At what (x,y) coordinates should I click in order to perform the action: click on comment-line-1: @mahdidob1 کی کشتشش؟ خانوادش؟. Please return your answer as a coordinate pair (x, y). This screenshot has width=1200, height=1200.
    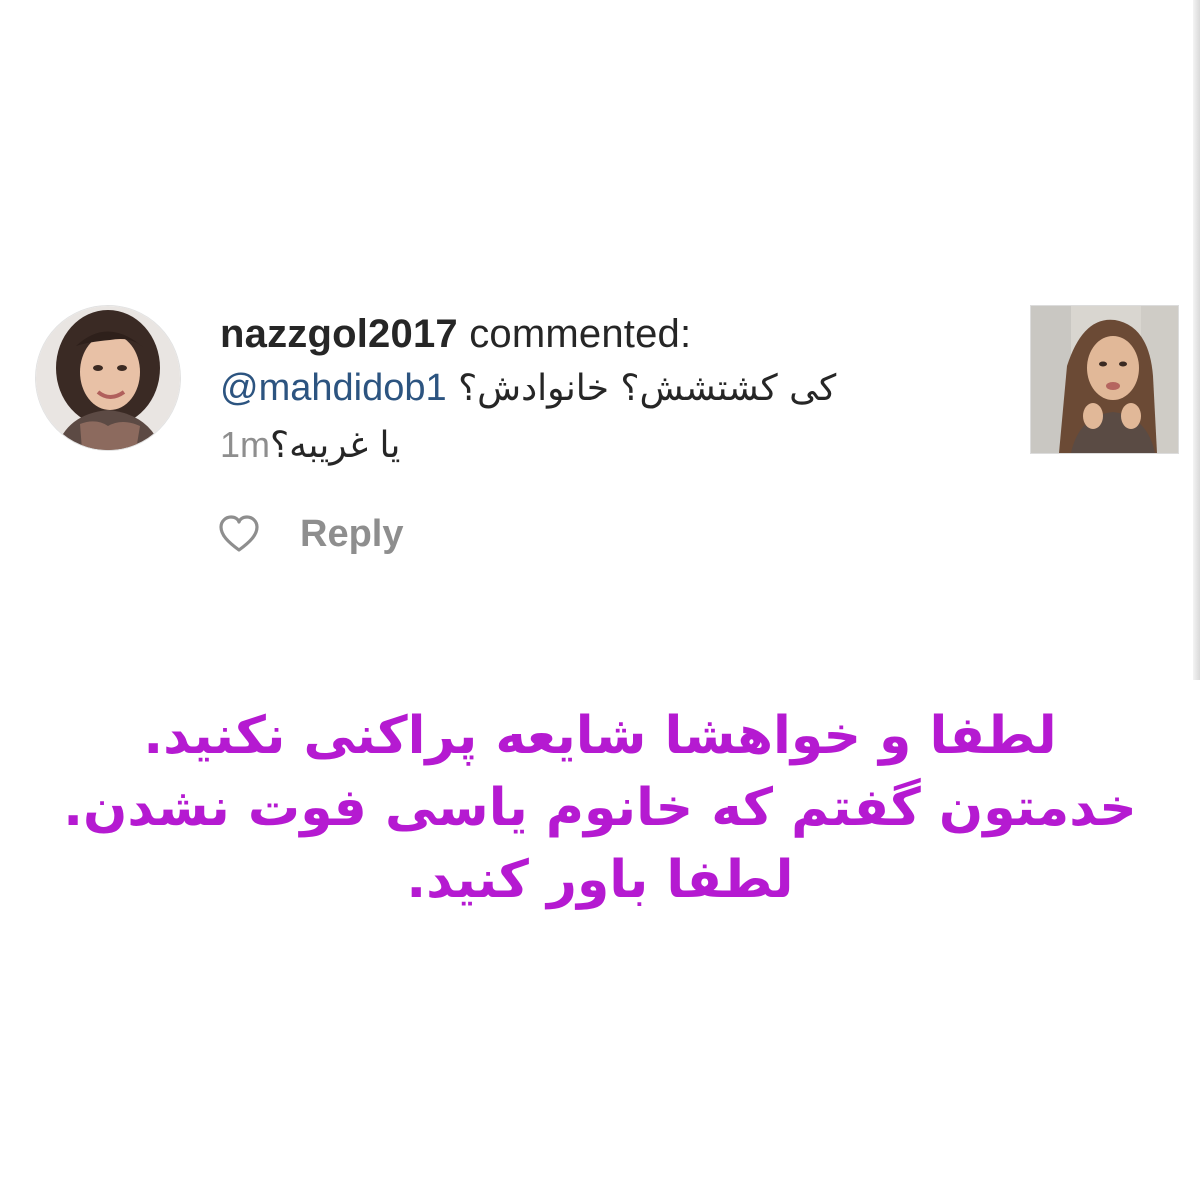
    Looking at the image, I should click on (610, 388).